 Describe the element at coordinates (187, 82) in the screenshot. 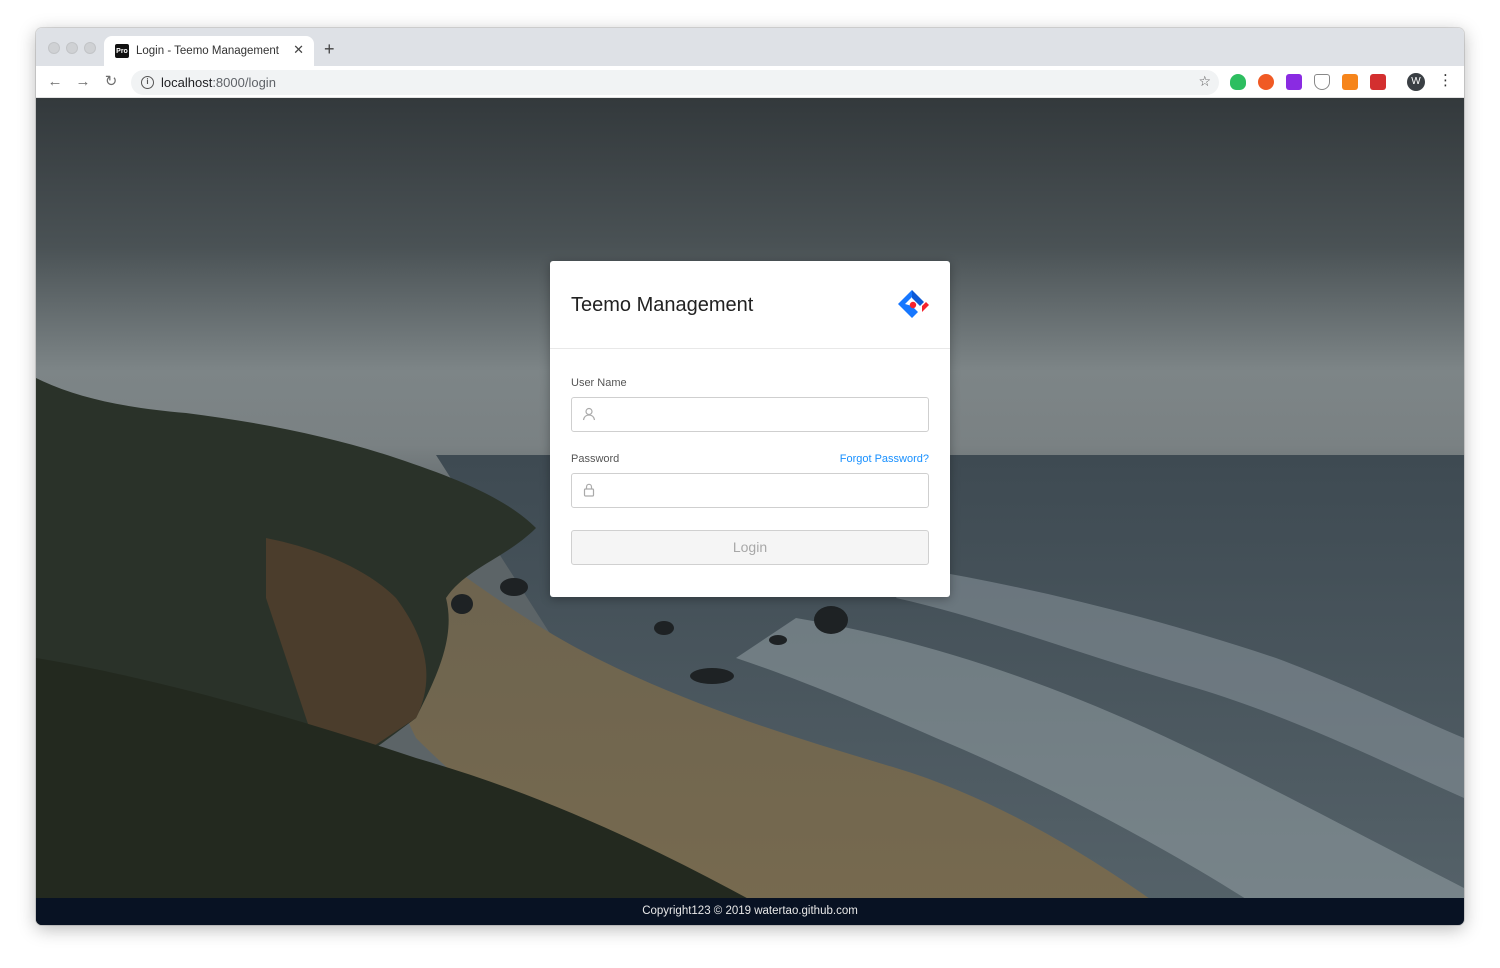

I see `url-host: localhost` at that location.